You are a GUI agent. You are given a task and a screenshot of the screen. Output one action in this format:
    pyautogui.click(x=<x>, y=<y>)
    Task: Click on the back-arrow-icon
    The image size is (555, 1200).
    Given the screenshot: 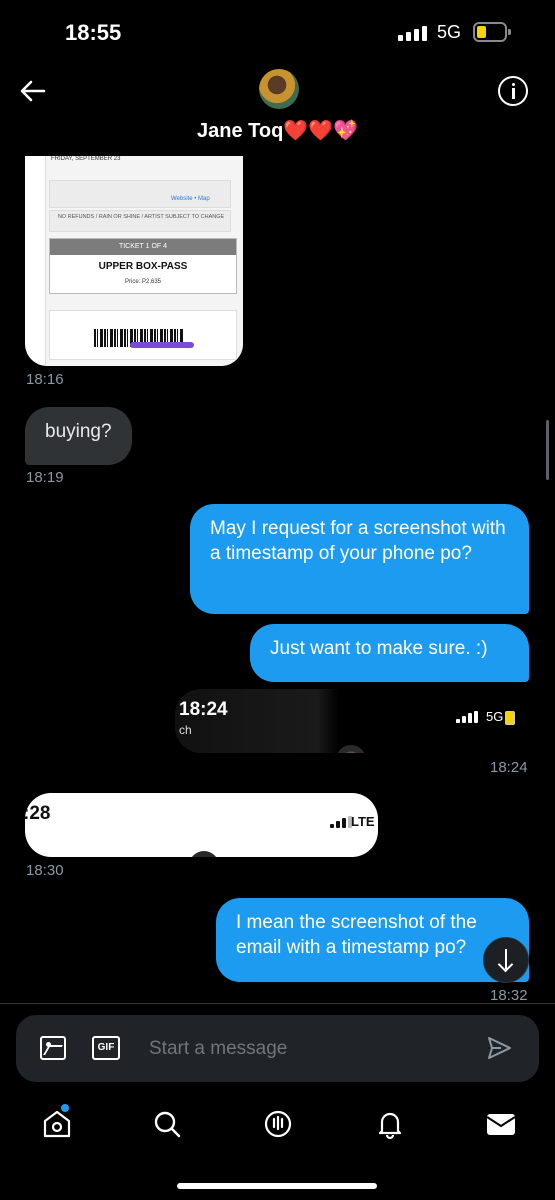 What is the action you would take?
    pyautogui.click(x=33, y=91)
    